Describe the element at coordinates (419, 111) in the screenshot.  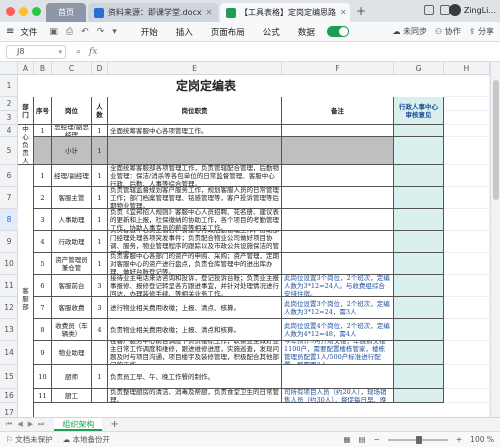
I see `header-admin-review: 行政人事中心审核意见` at that location.